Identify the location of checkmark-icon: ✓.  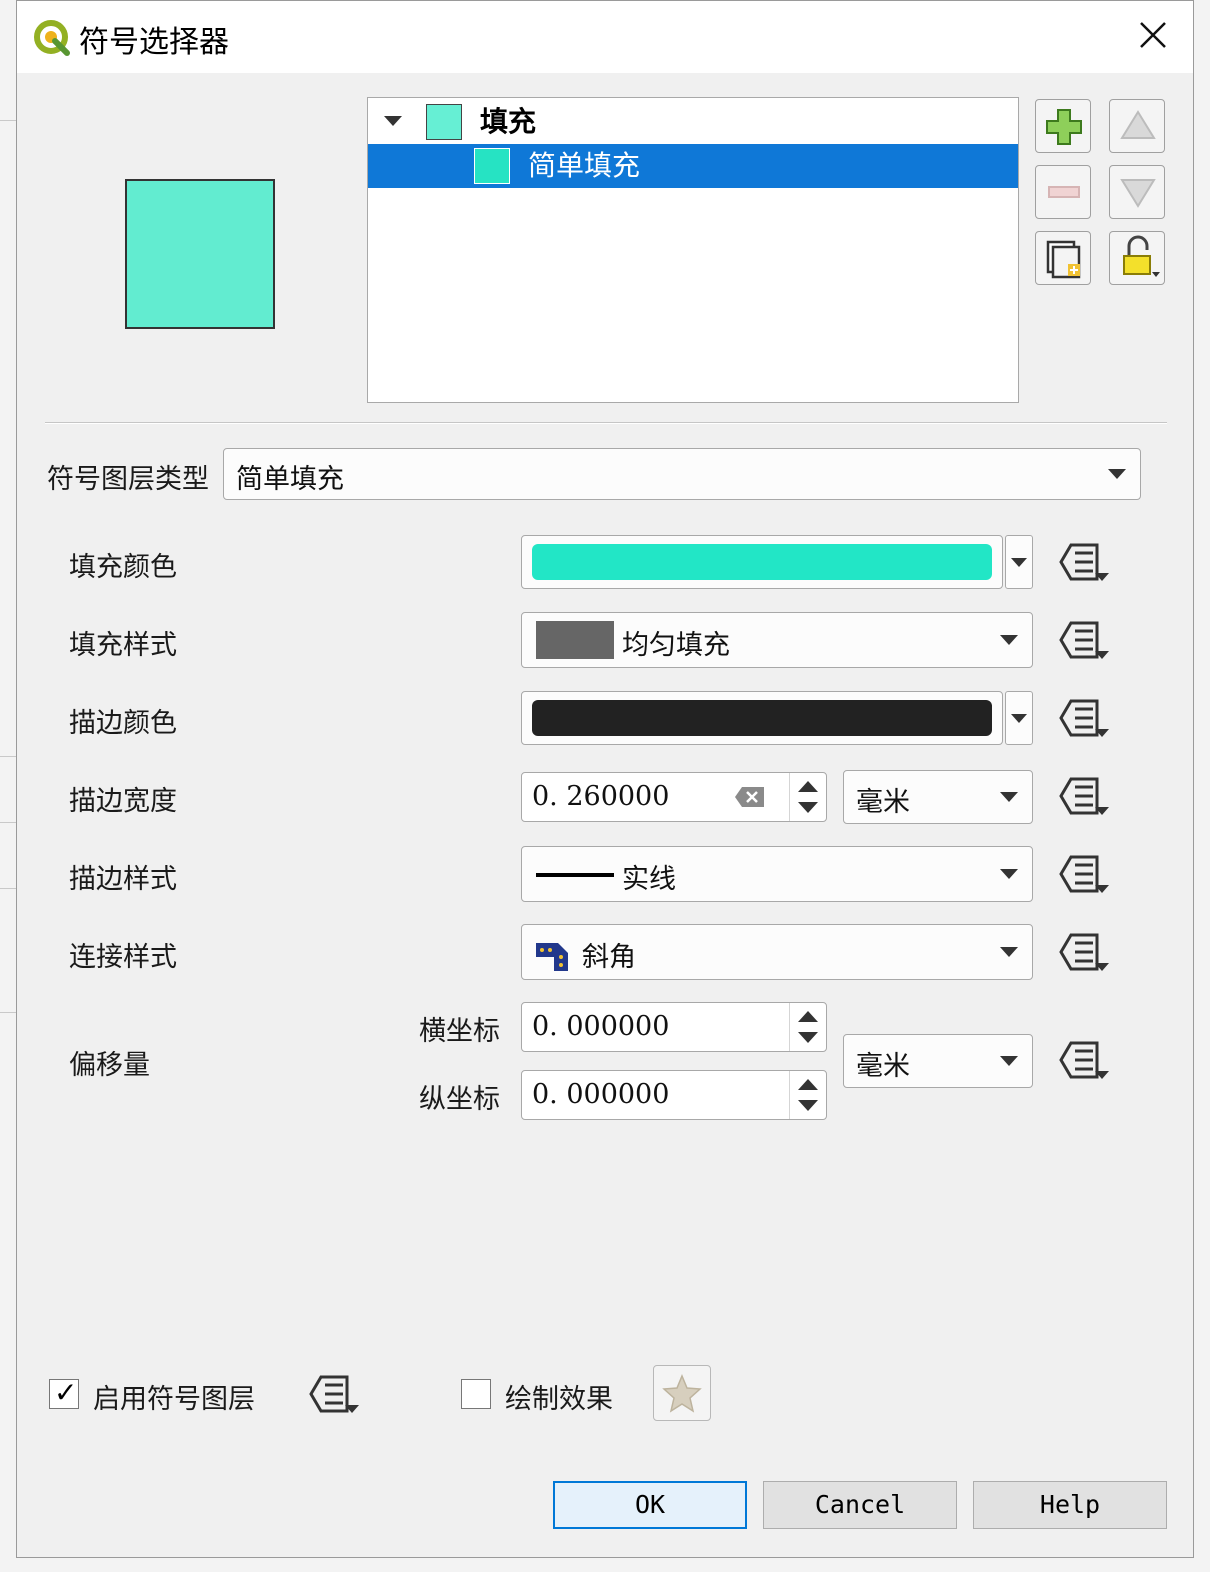
(66, 1392).